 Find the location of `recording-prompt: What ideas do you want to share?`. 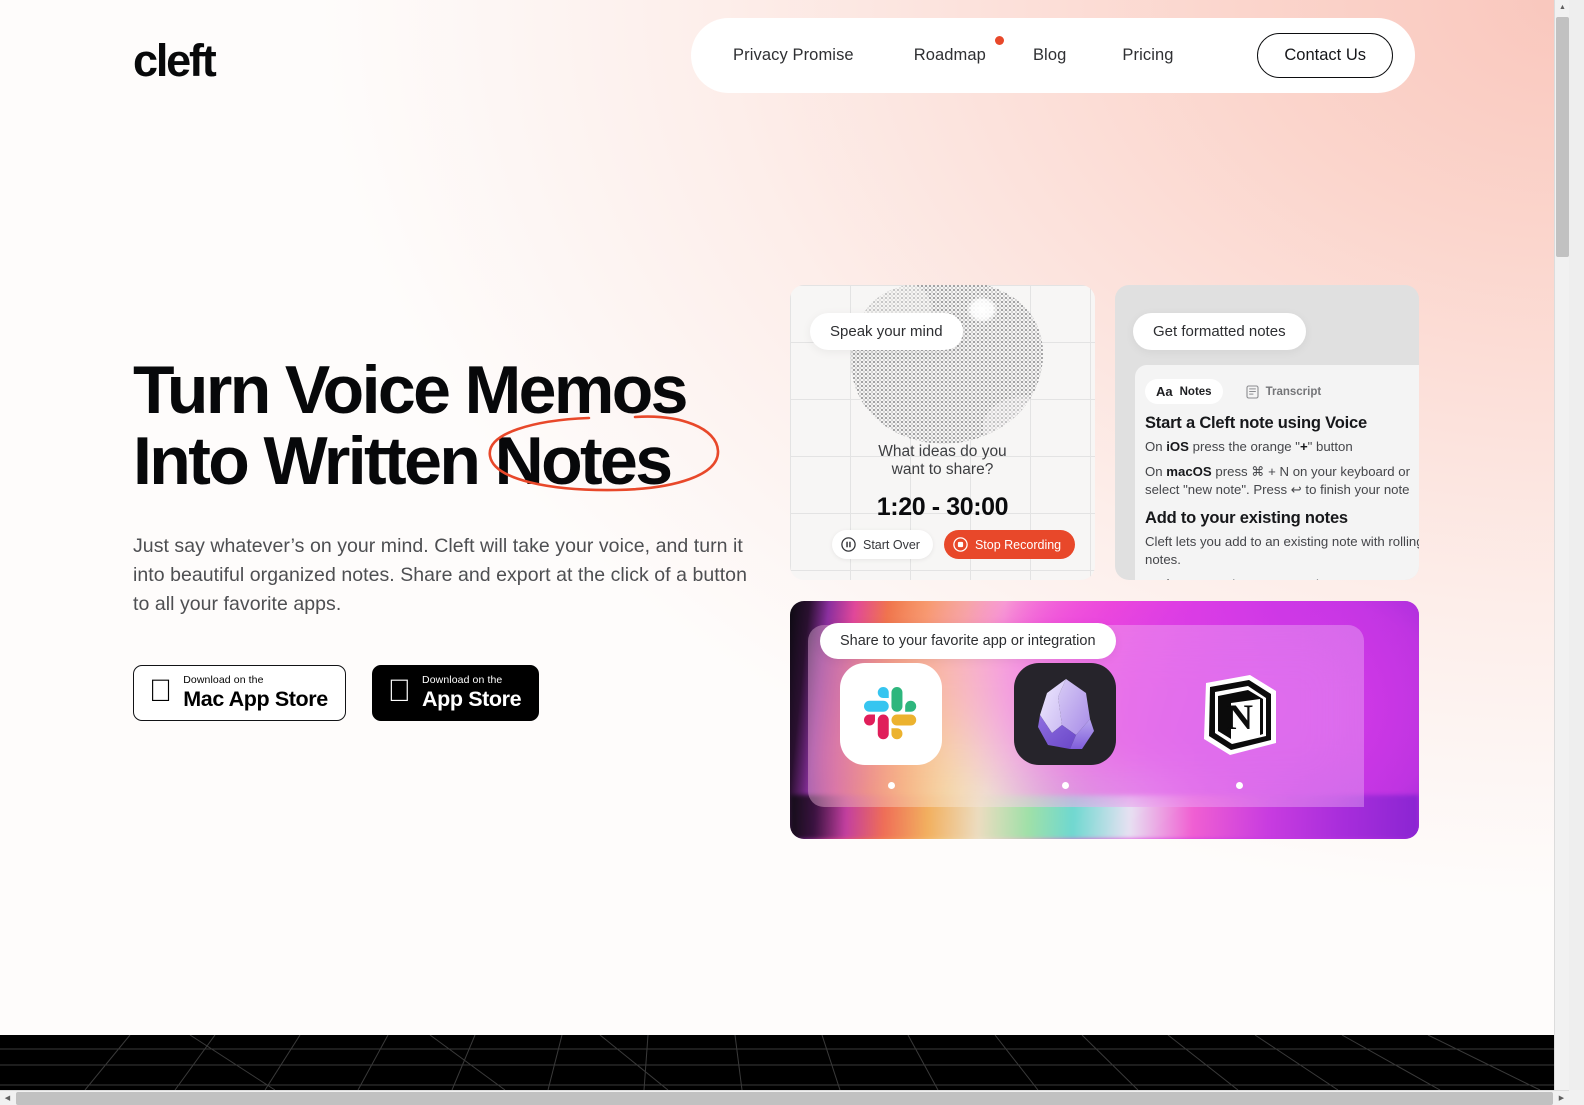

recording-prompt: What ideas do you want to share? is located at coordinates (942, 461).